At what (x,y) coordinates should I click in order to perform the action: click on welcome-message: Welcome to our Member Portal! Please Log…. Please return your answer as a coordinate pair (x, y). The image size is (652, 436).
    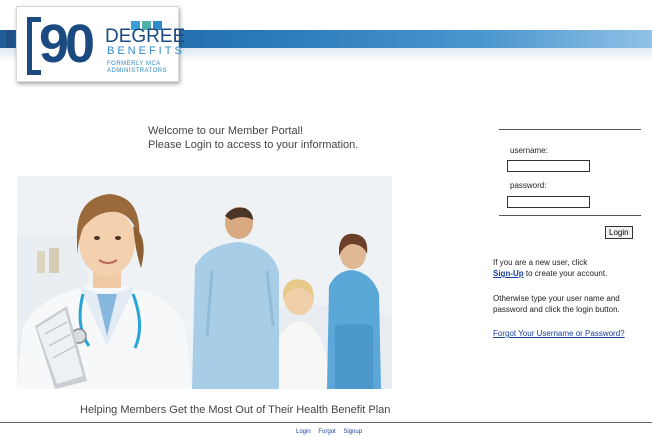
    Looking at the image, I should click on (253, 138).